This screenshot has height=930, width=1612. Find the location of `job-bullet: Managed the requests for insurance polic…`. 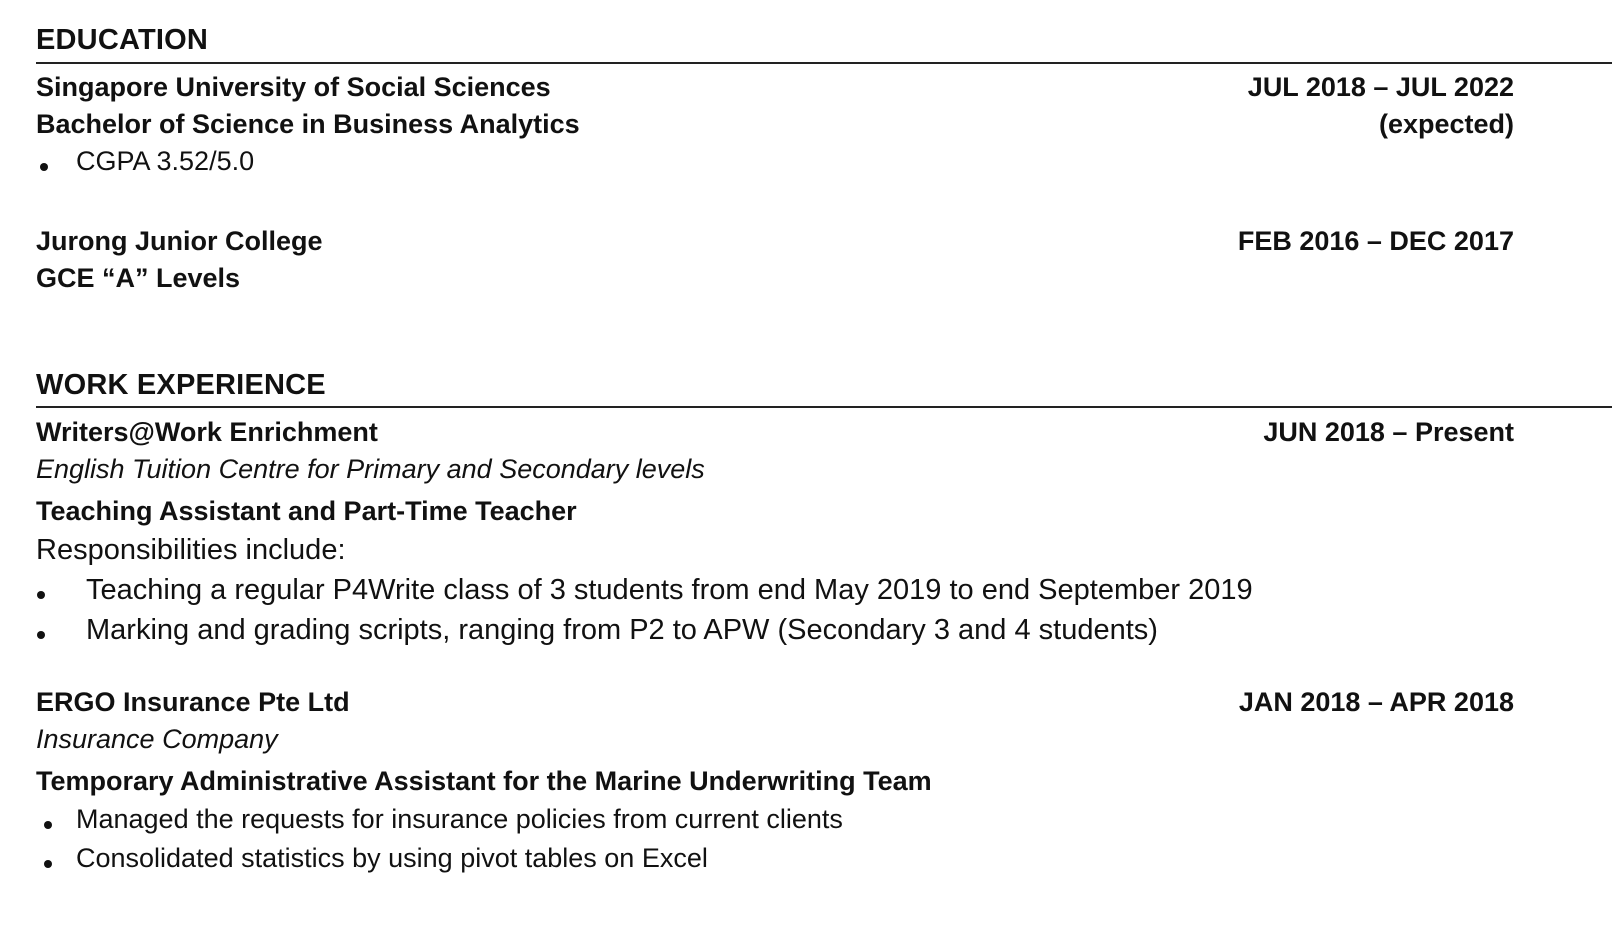

job-bullet: Managed the requests for insurance polic… is located at coordinates (459, 819).